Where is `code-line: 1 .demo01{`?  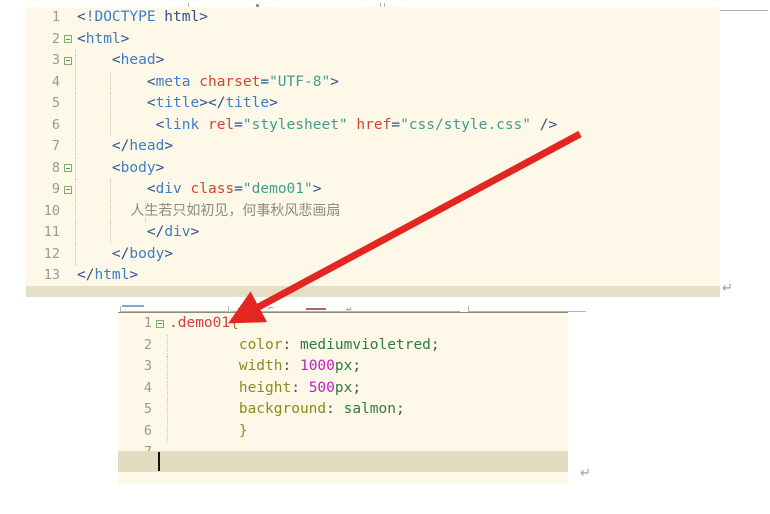
code-line: 1 .demo01{ is located at coordinates (343, 324).